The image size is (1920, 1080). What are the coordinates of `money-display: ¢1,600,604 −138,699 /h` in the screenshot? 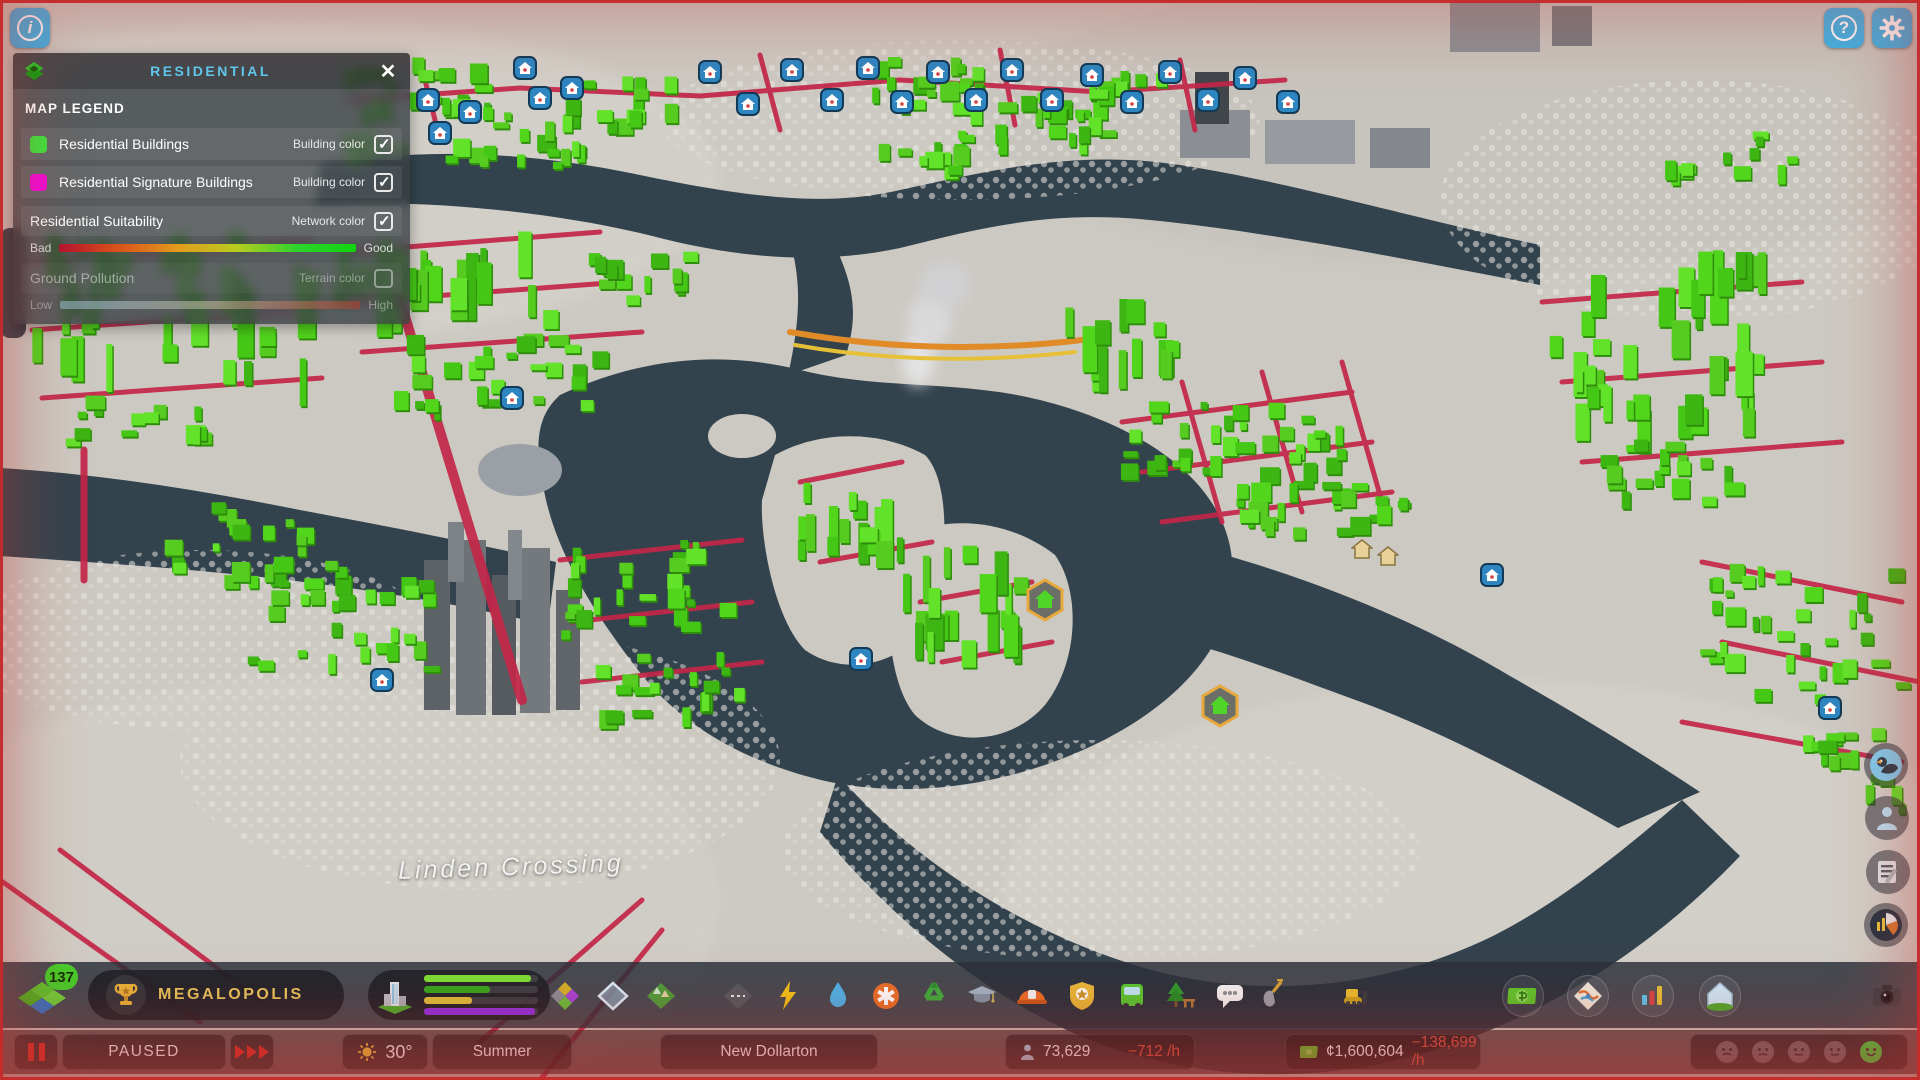 It's located at (1383, 1052).